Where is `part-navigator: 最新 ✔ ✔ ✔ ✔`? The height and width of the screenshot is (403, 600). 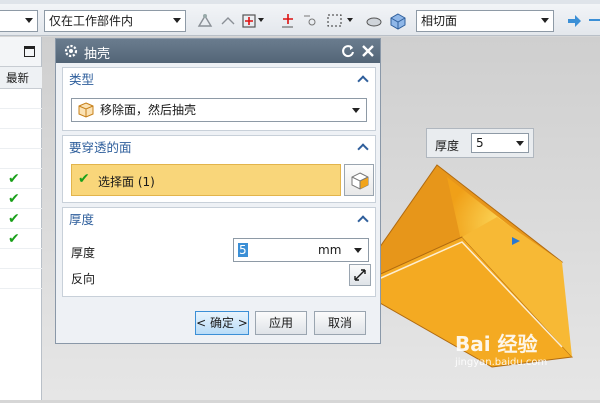 part-navigator: 最新 ✔ ✔ ✔ ✔ is located at coordinates (21, 218).